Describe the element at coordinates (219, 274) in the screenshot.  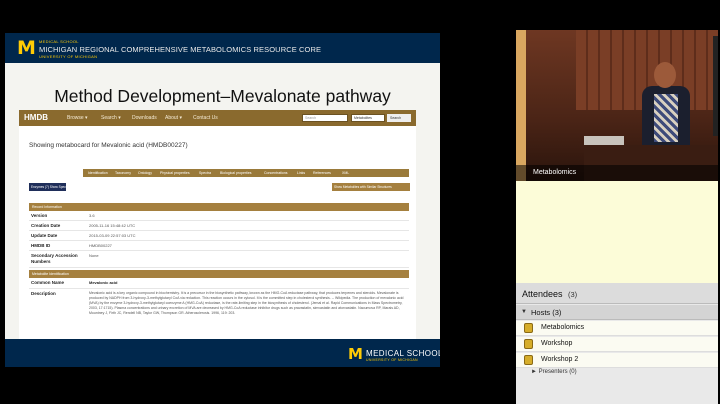
I see `metabolite-identification-header: Metabolite Identification` at that location.